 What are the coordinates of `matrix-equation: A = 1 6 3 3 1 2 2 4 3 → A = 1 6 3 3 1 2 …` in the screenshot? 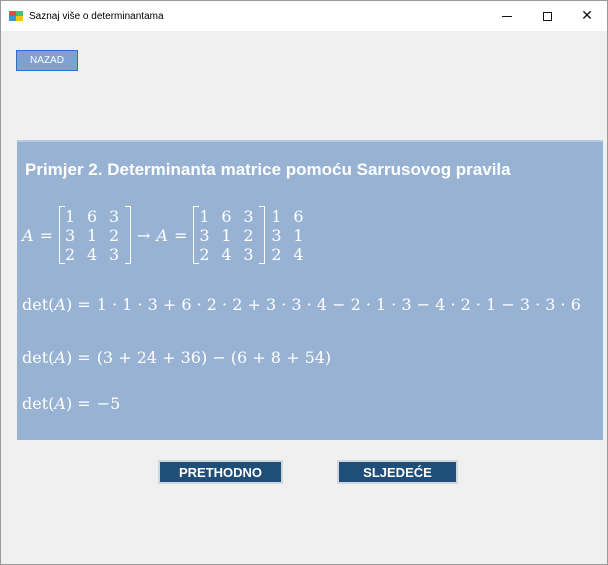 It's located at (164, 235).